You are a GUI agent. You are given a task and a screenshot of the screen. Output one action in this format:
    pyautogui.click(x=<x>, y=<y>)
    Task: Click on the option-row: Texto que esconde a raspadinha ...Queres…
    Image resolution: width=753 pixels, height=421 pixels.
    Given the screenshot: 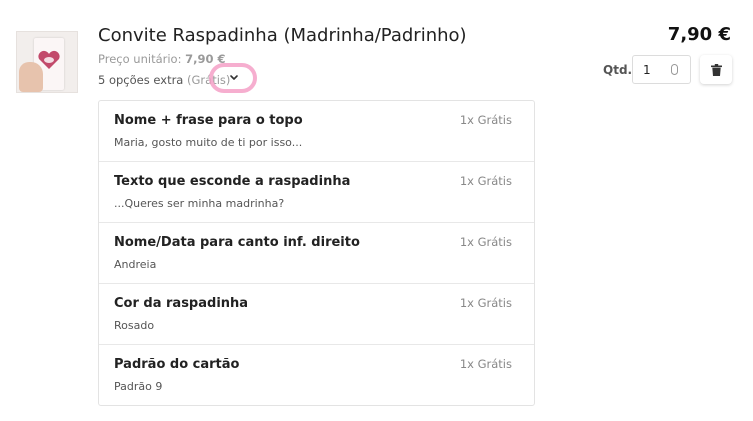 What is the action you would take?
    pyautogui.click(x=316, y=192)
    